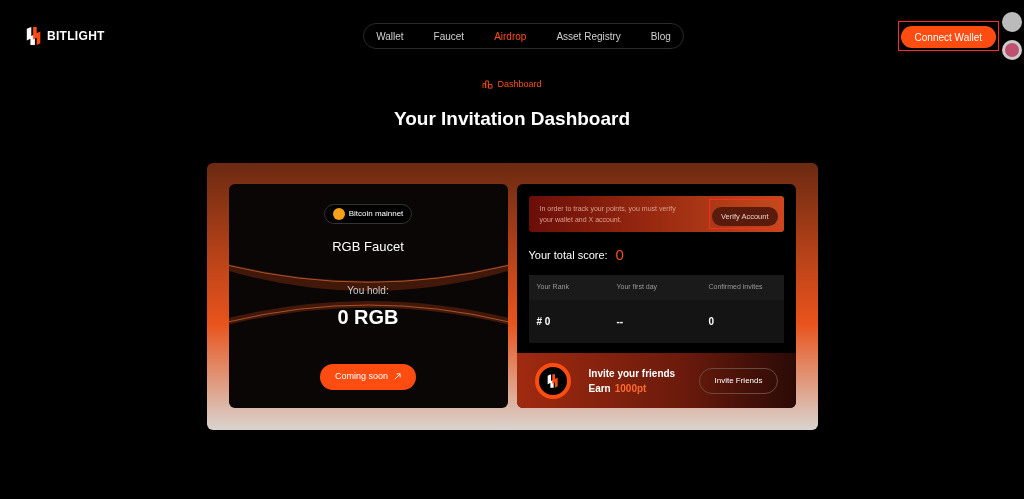  What do you see at coordinates (544, 321) in the screenshot?
I see `table-cell-text: # 0` at bounding box center [544, 321].